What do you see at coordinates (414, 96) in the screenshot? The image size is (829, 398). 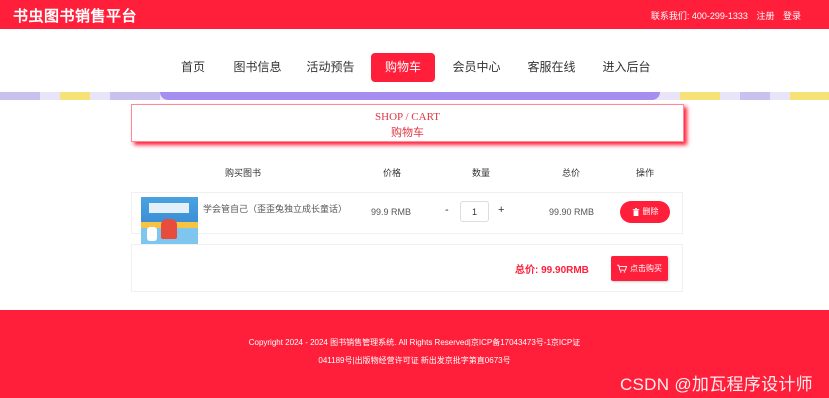 I see `decorative-banner-strip` at bounding box center [414, 96].